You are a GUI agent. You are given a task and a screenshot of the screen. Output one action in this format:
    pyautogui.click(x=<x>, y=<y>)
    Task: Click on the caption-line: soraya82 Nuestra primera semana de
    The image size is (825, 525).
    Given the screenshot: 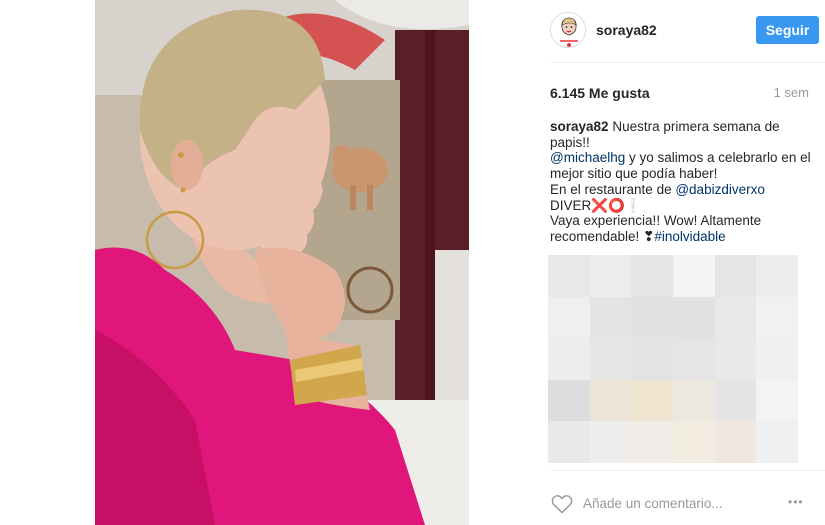 What is the action you would take?
    pyautogui.click(x=682, y=127)
    